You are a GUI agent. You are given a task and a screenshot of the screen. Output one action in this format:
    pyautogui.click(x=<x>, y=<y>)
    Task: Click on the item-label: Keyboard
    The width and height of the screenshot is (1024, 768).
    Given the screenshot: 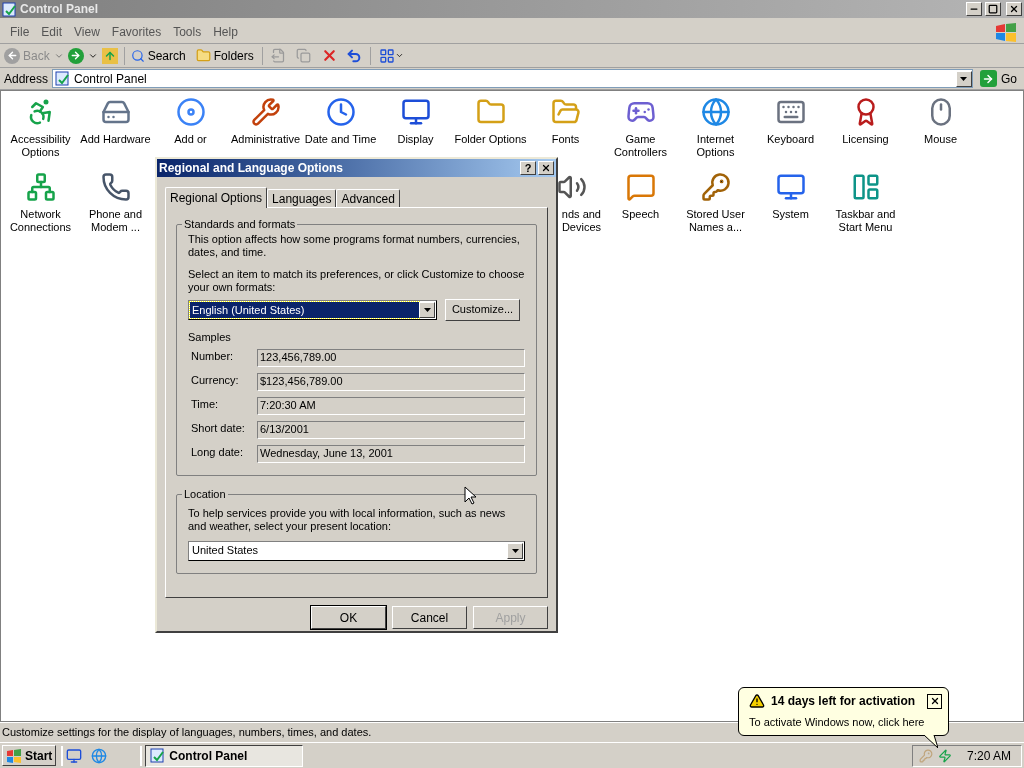 What is the action you would take?
    pyautogui.click(x=790, y=139)
    